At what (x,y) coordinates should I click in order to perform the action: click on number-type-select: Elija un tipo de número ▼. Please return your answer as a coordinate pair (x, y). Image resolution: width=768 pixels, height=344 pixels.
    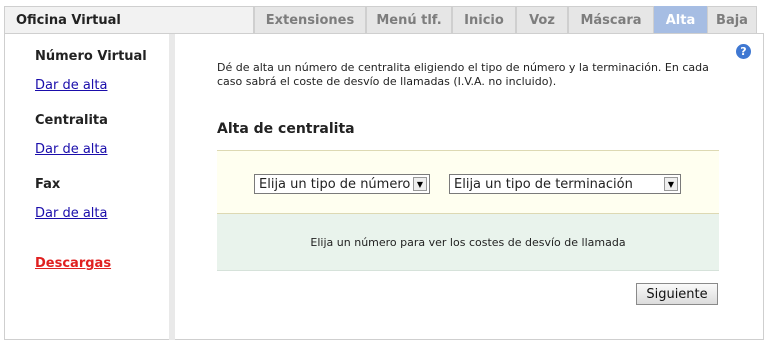
    Looking at the image, I should click on (342, 184).